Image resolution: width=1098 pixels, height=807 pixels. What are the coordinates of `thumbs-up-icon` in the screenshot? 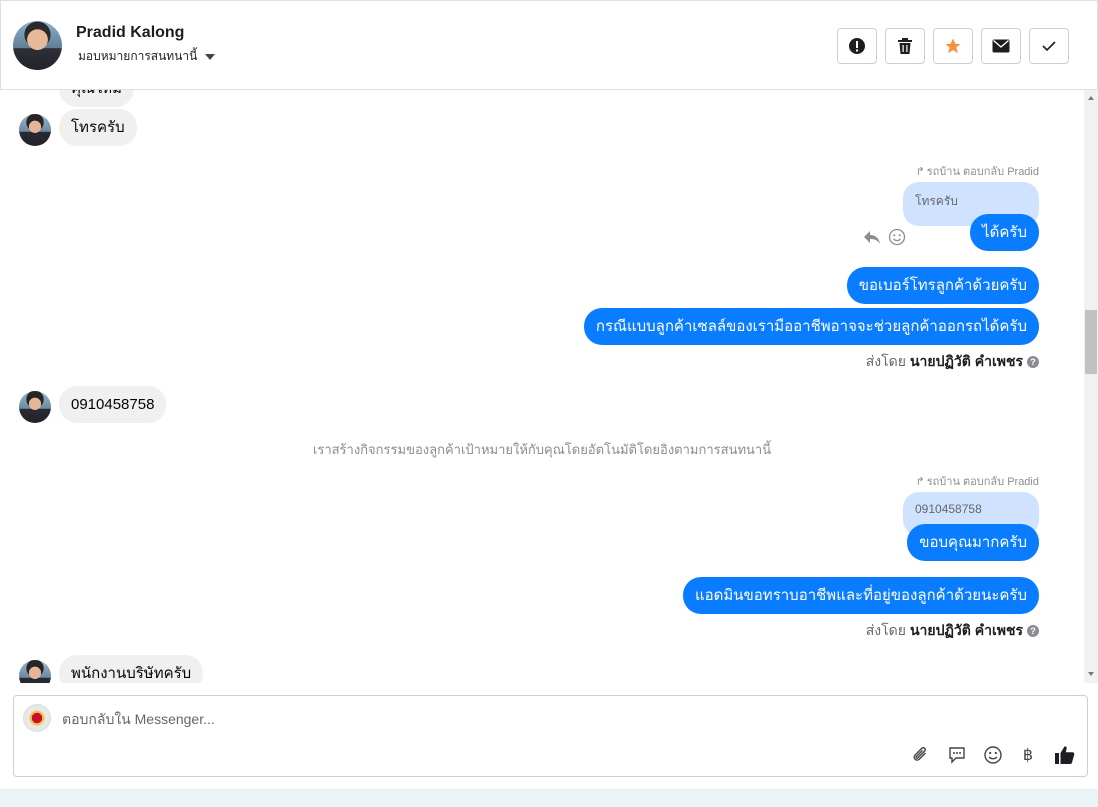 It's located at (1065, 755).